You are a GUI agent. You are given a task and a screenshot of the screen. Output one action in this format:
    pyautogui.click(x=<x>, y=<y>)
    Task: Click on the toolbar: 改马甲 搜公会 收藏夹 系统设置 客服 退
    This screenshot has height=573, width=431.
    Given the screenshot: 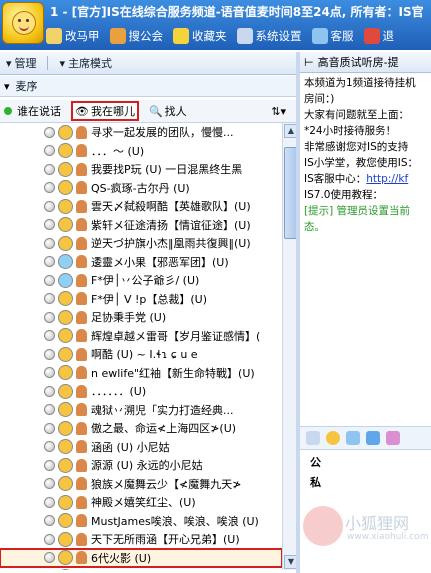 What is the action you would take?
    pyautogui.click(x=225, y=36)
    